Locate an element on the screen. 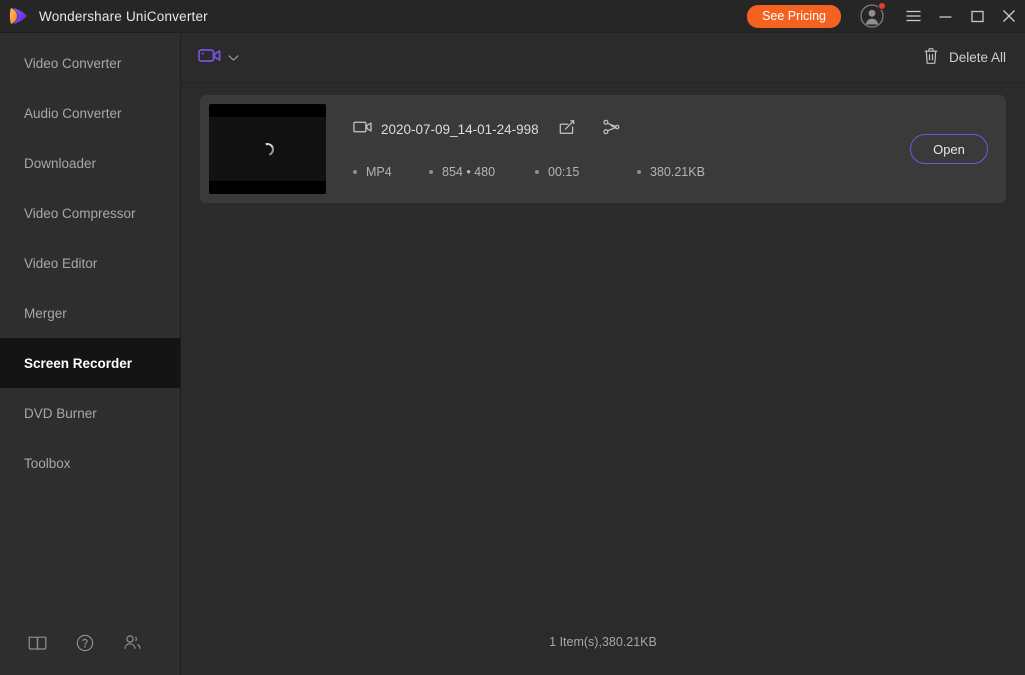  notification-dot is located at coordinates (882, 6).